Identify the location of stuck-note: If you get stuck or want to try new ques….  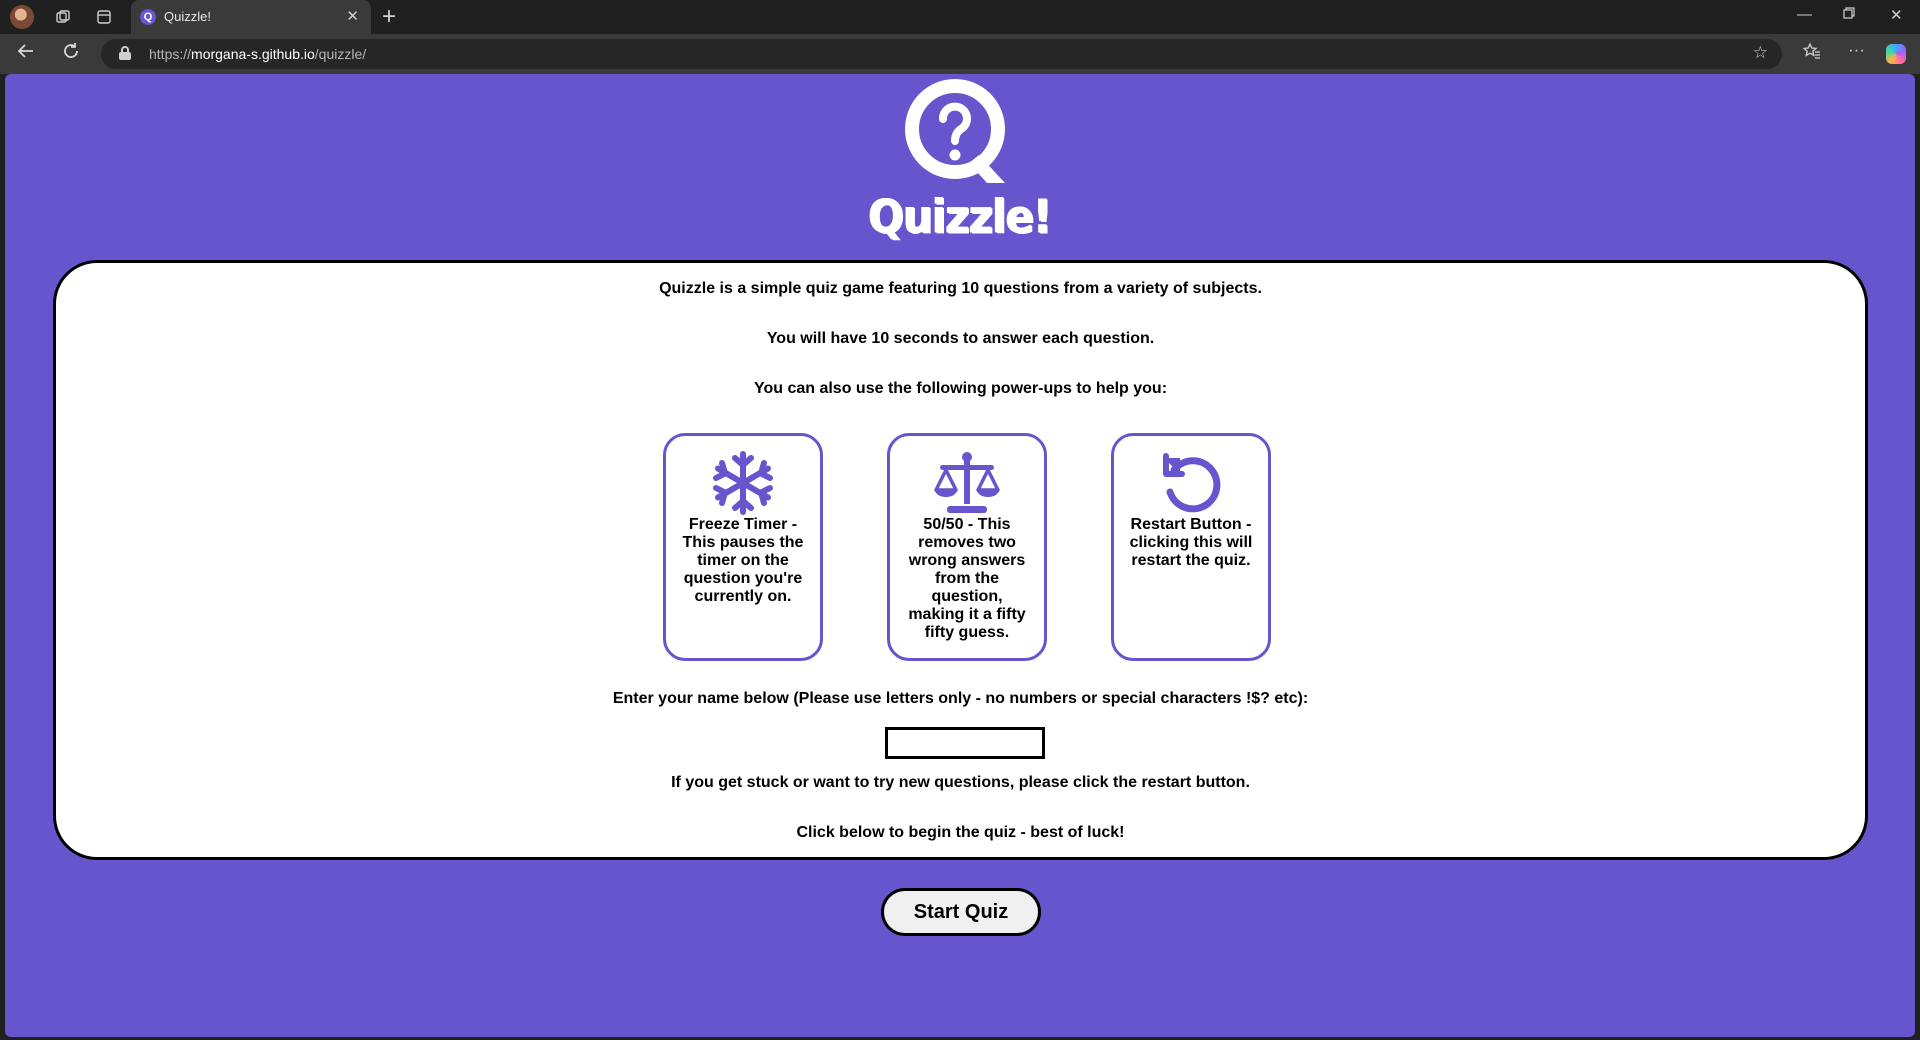
(960, 782).